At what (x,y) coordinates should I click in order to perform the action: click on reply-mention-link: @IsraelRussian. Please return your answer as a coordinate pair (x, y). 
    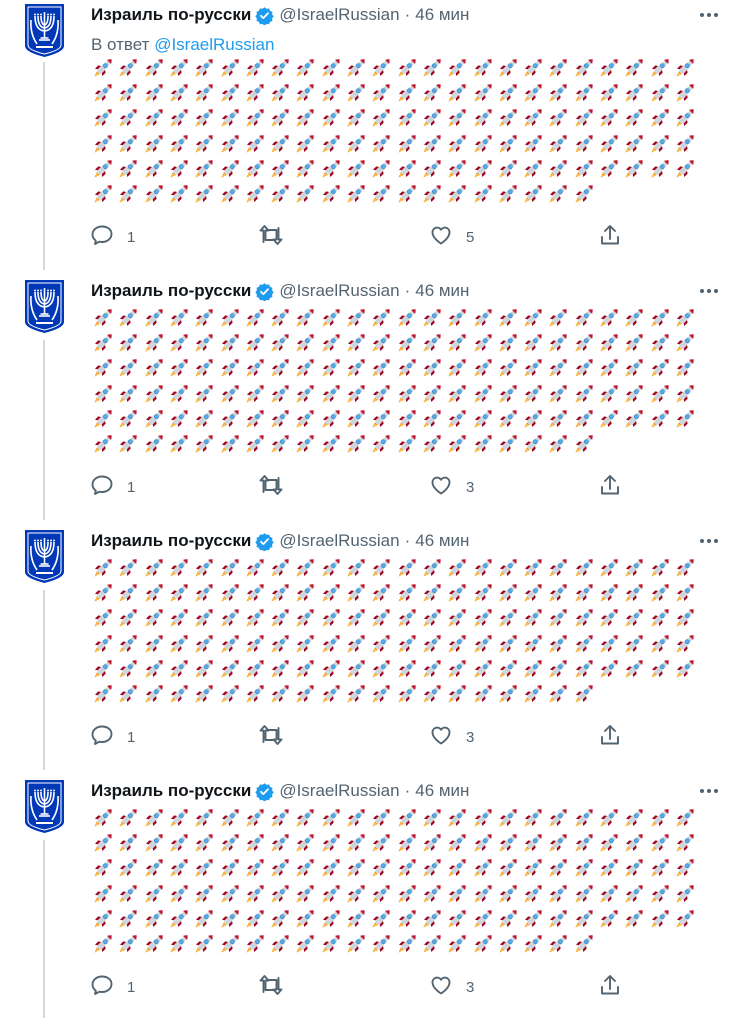
    Looking at the image, I should click on (214, 44).